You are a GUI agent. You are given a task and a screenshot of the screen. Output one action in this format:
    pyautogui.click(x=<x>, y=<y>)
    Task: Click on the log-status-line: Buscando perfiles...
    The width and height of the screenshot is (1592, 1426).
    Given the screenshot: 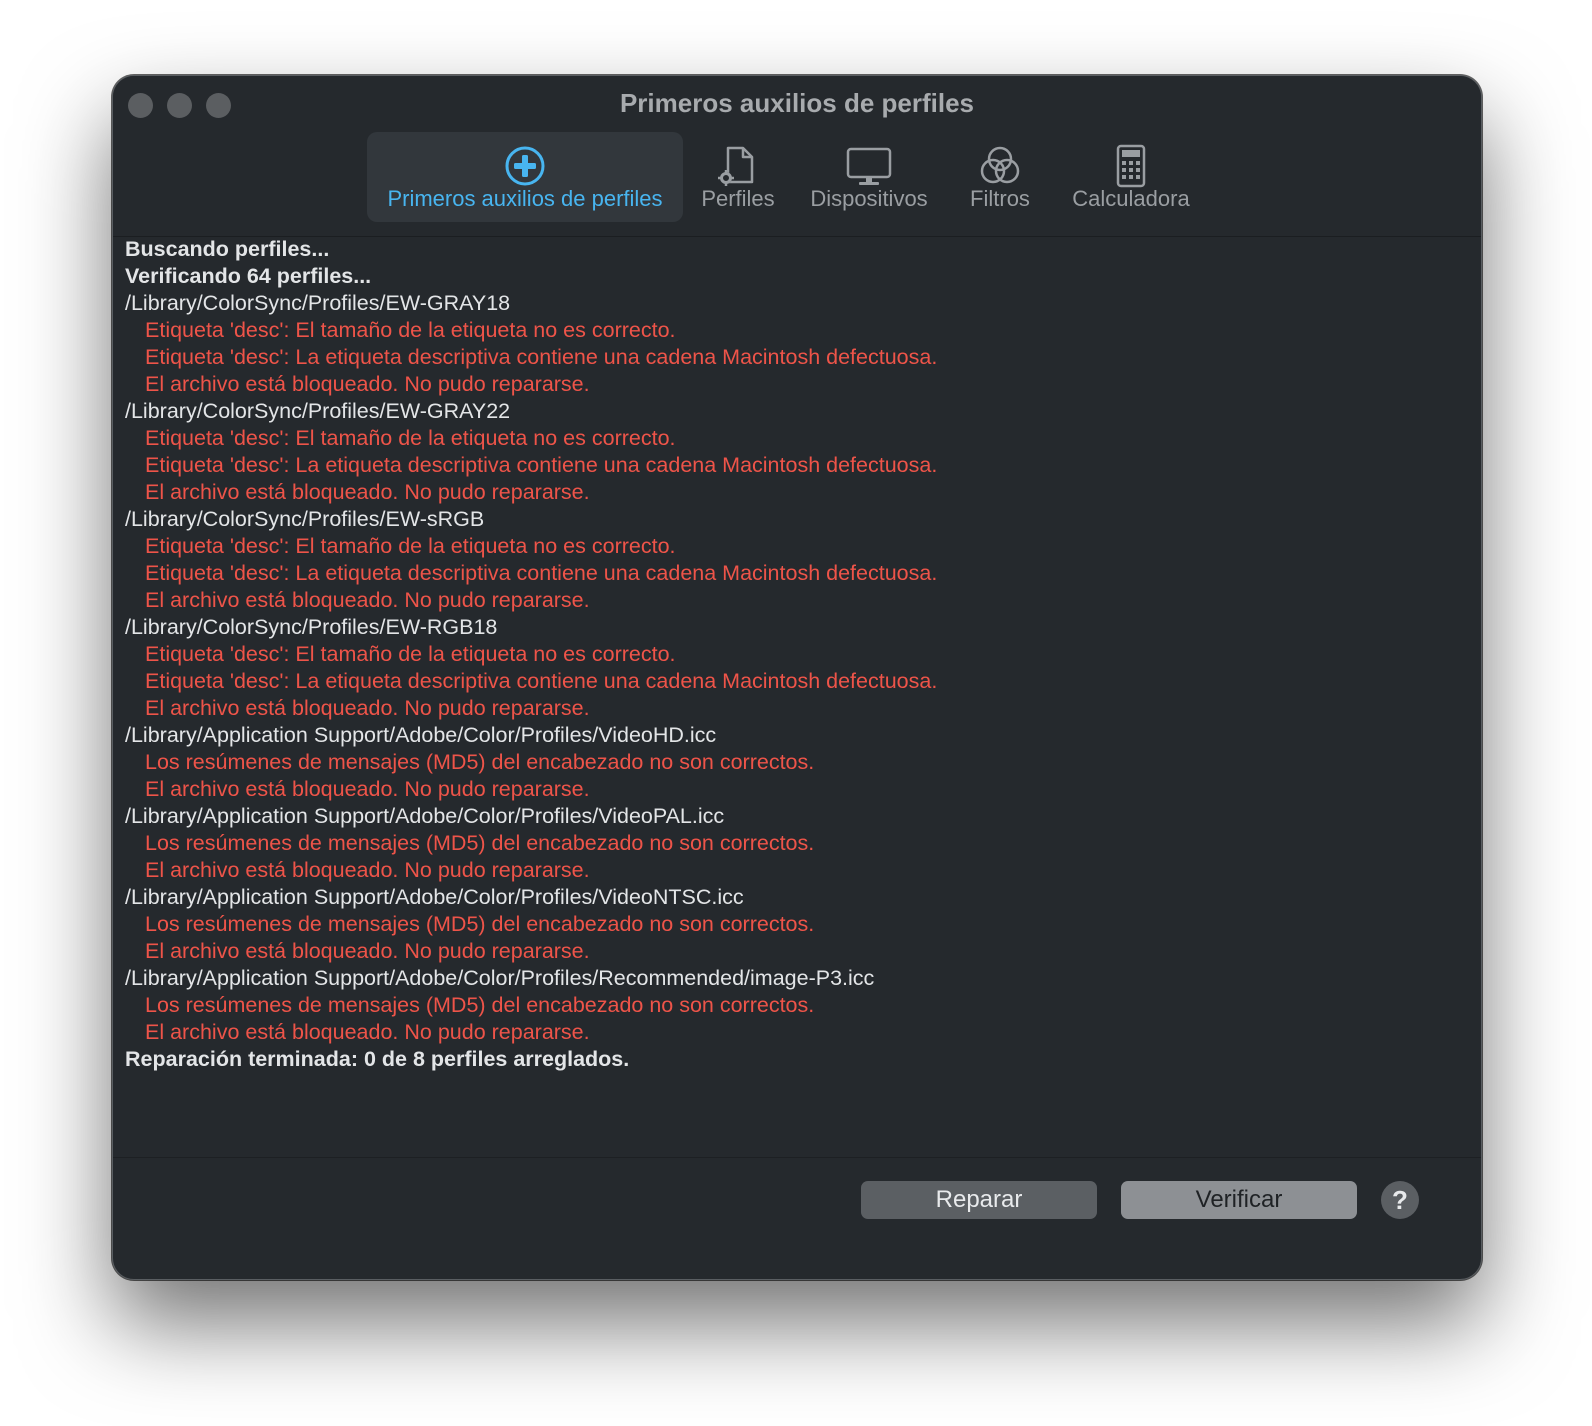 What is the action you would take?
    pyautogui.click(x=227, y=249)
    